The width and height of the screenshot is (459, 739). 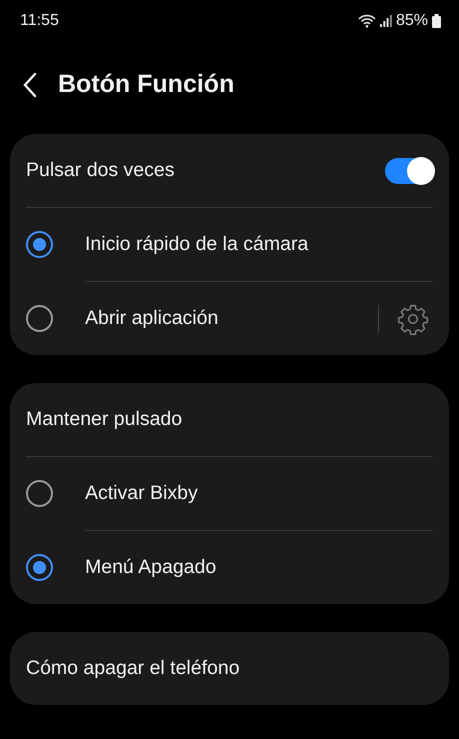 I want to click on signal-icon, so click(x=386, y=21).